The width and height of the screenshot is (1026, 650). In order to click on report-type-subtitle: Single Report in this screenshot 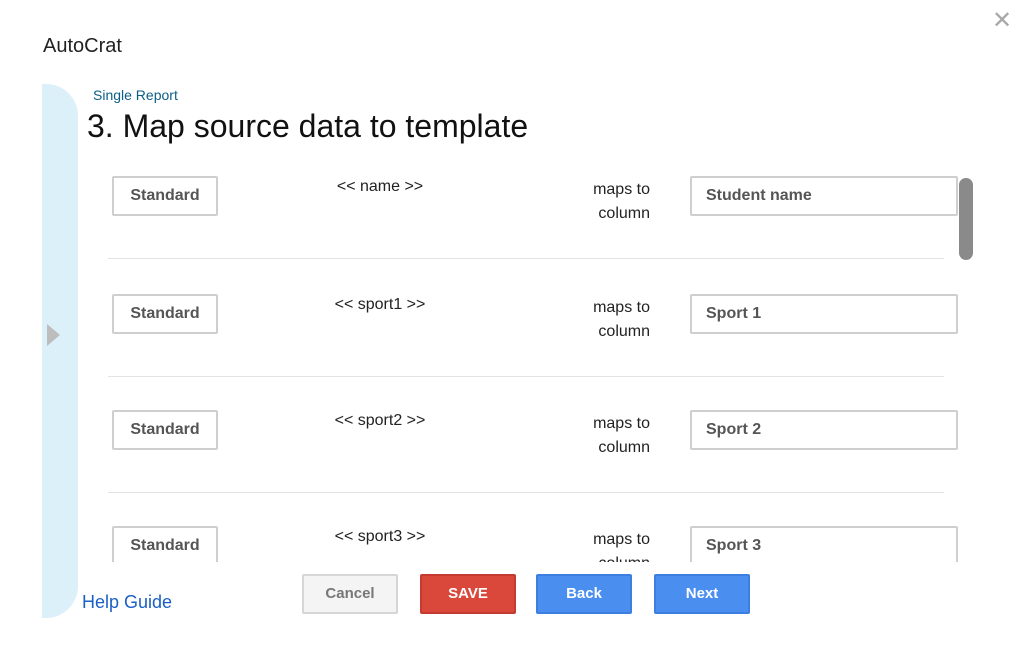, I will do `click(135, 95)`.